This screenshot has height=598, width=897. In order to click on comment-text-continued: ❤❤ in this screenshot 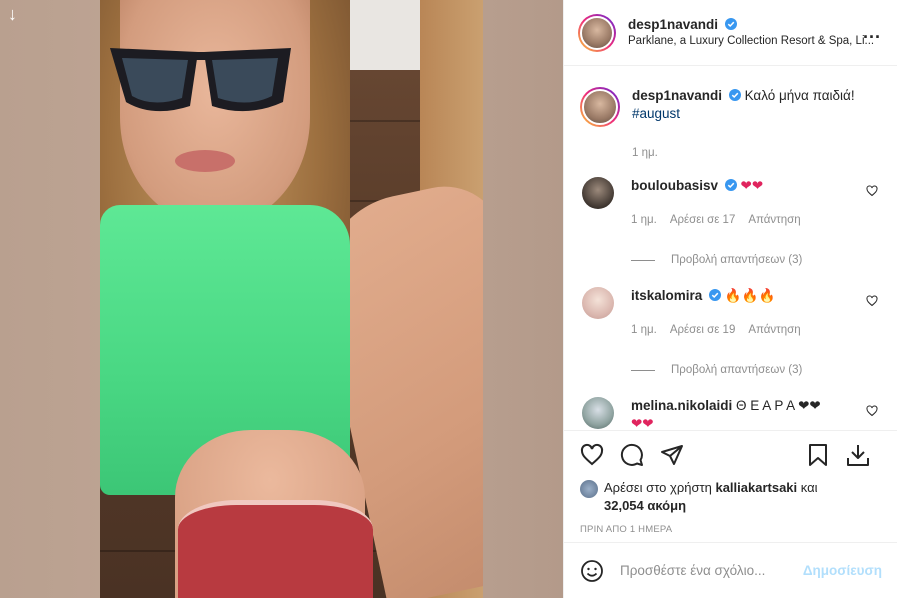, I will do `click(642, 423)`.